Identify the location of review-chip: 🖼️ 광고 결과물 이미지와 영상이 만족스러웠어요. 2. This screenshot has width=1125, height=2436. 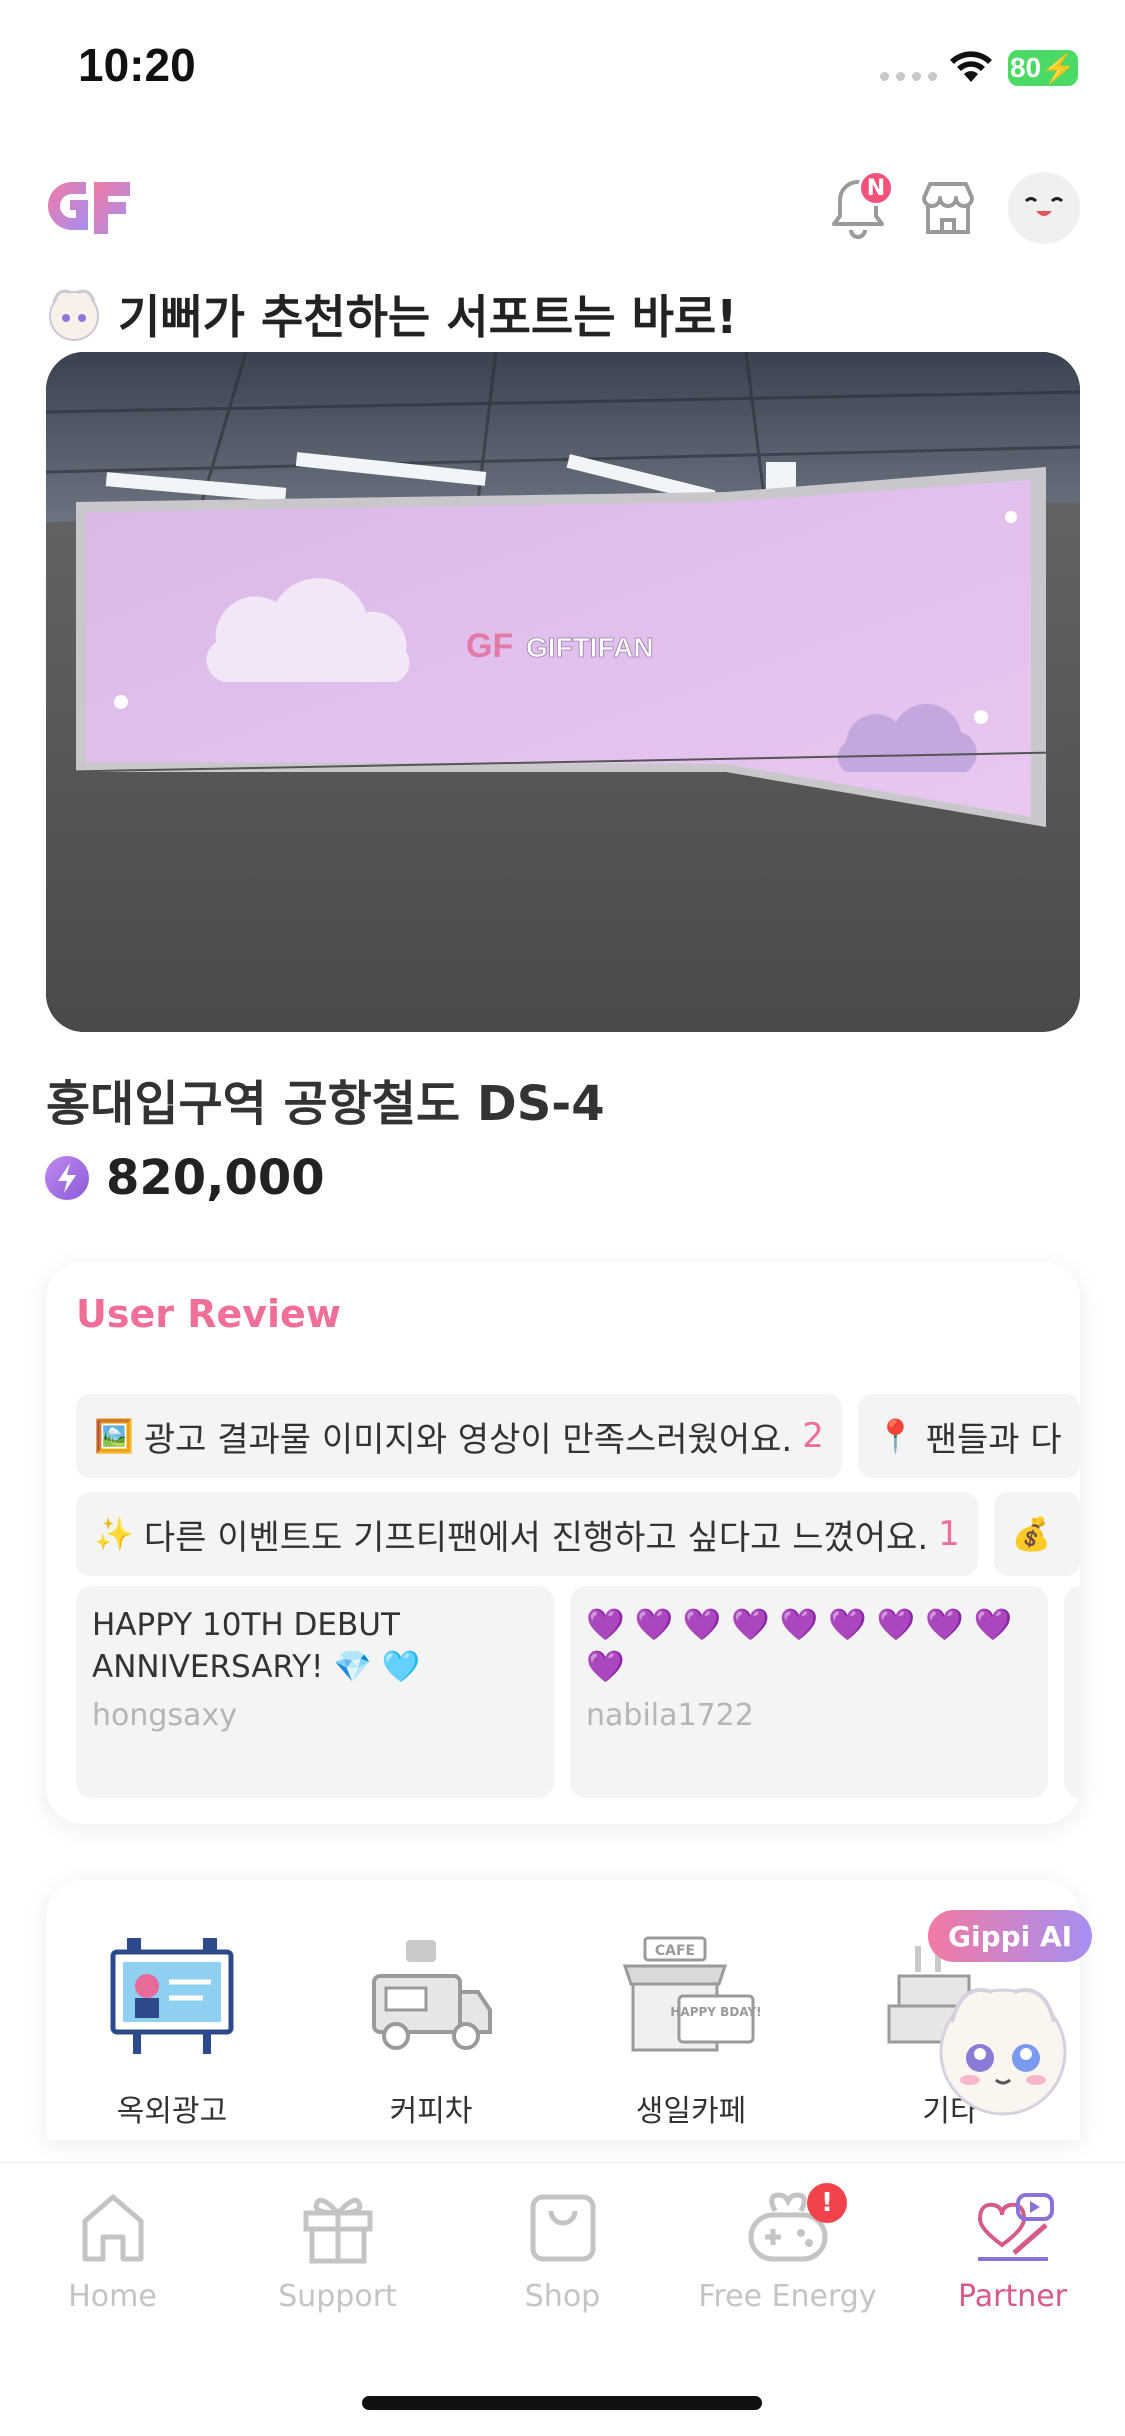
(459, 1436).